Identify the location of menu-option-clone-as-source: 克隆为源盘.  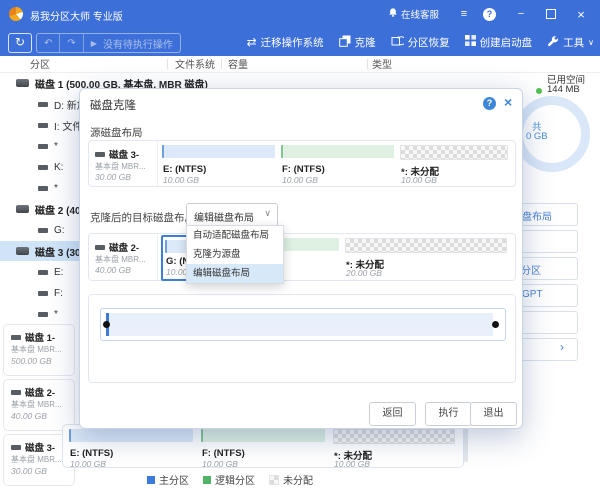
(235, 254).